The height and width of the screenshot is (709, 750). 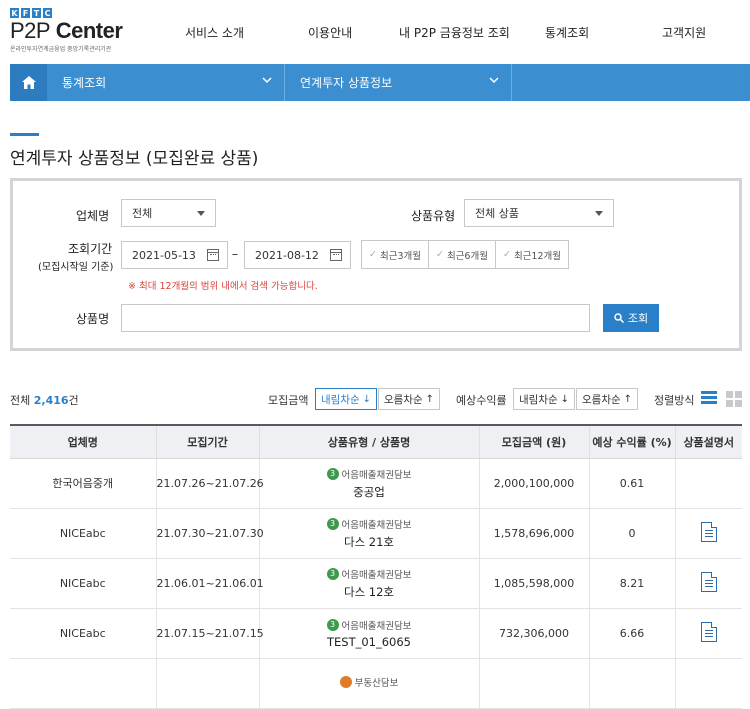 I want to click on main-nav: 서비스 소개 이용안내 내 P2P 금융정보 조회 통계조회 고객지원, so click(x=375, y=33).